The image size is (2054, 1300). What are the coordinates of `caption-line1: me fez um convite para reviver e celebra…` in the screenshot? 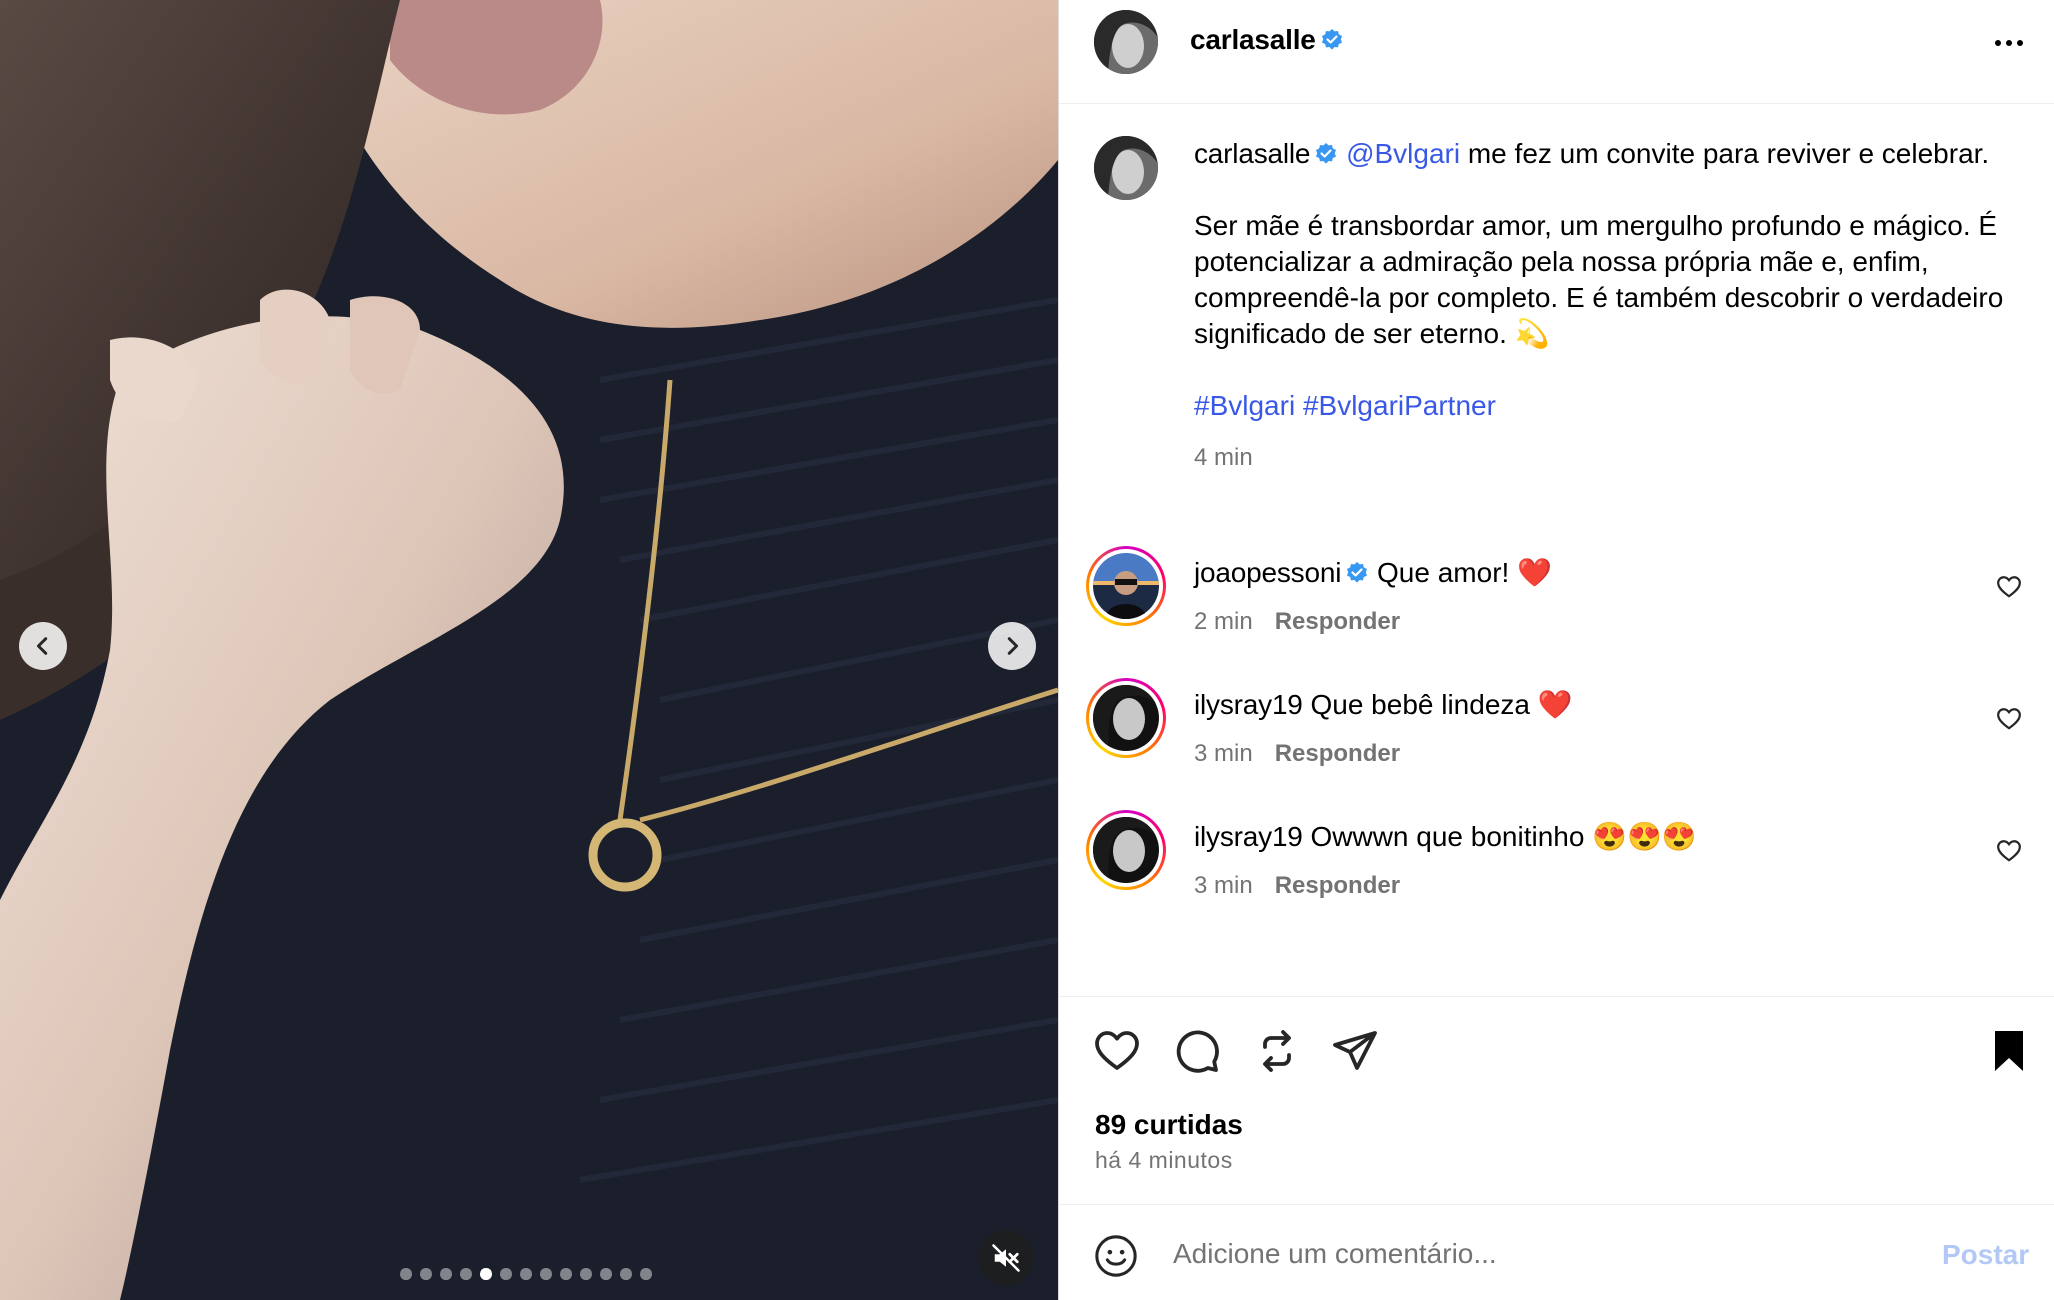 It's located at (1725, 153).